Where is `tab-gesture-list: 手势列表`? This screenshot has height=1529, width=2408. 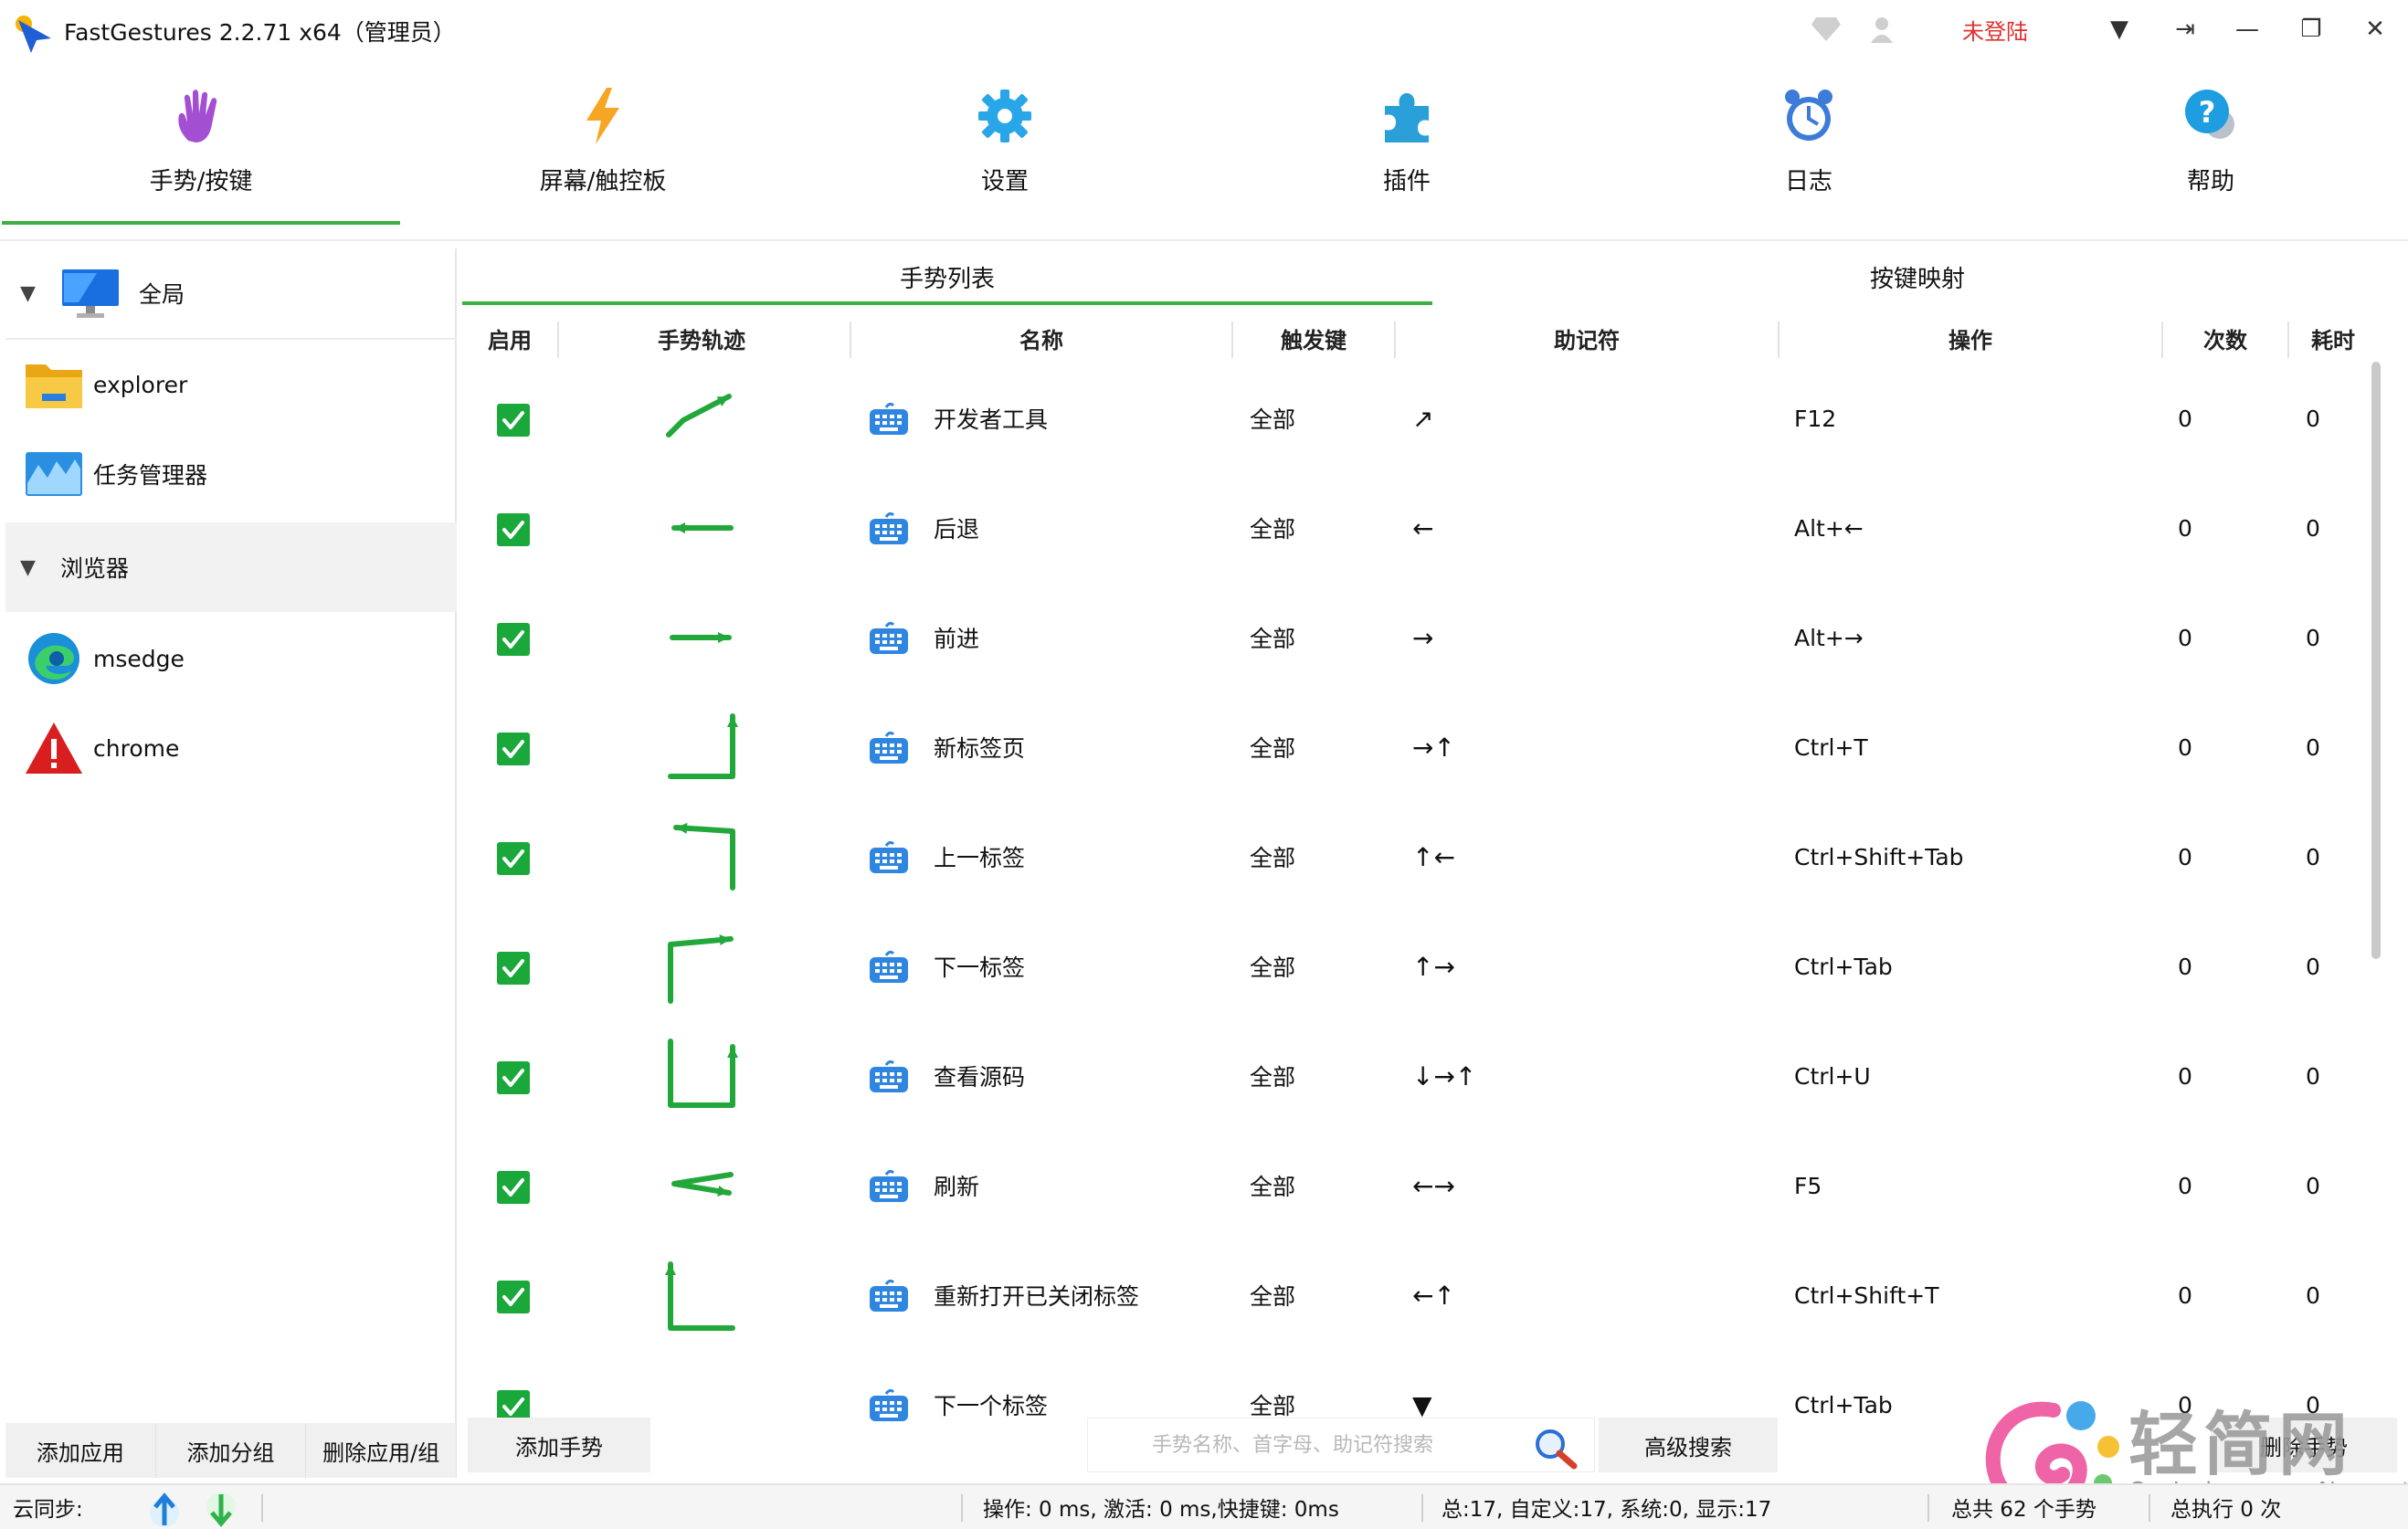
tab-gesture-list: 手势列表 is located at coordinates (947, 276).